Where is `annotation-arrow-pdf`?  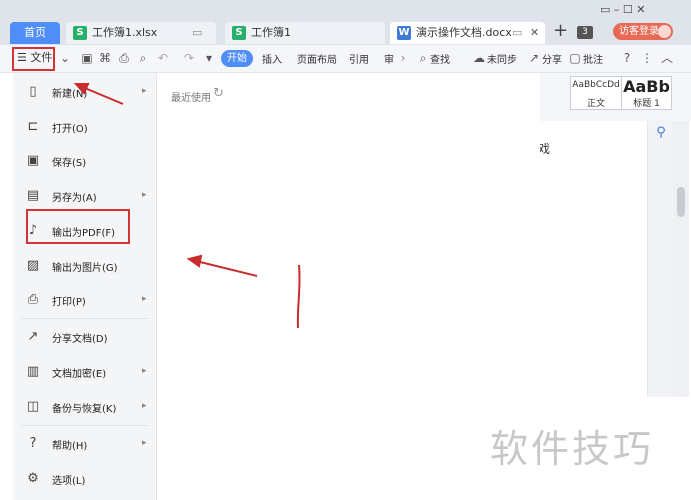
annotation-arrow-pdf is located at coordinates (226, 268).